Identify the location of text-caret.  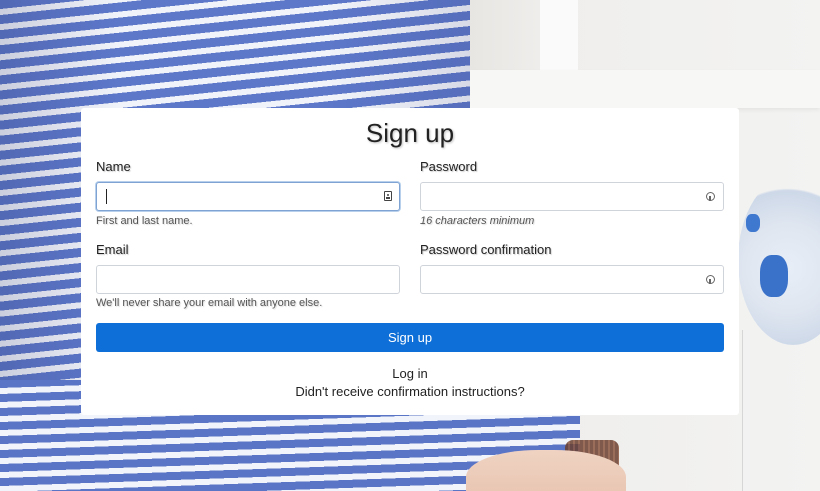
(106, 196).